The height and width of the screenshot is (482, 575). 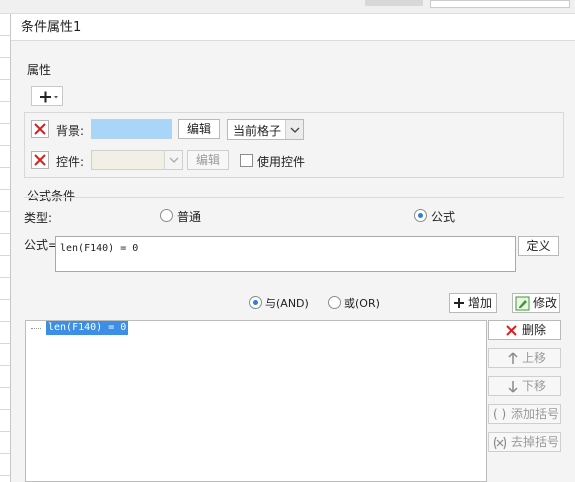 I want to click on type-normal-radio, so click(x=166, y=215).